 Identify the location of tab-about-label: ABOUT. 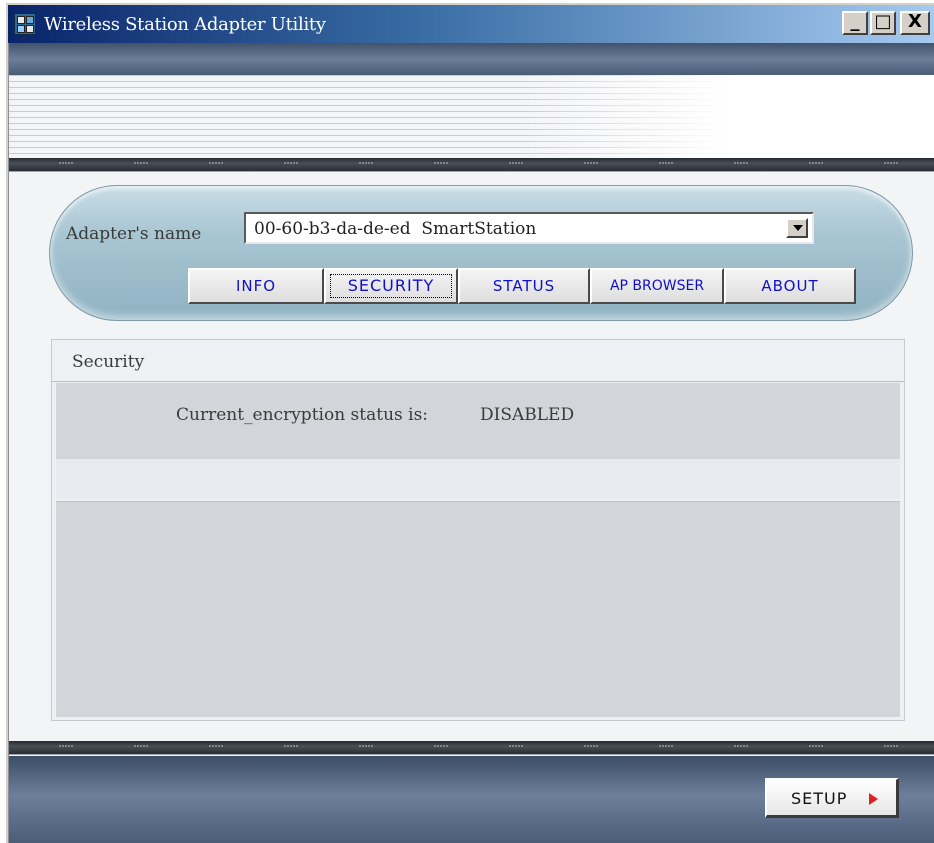
(790, 286).